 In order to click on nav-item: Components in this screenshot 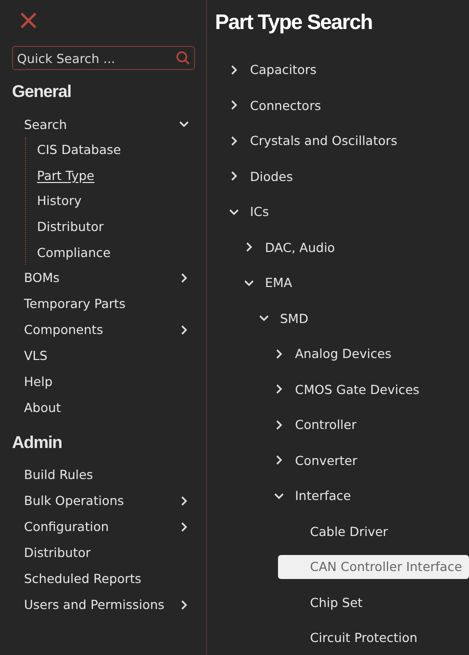, I will do `click(102, 329)`.